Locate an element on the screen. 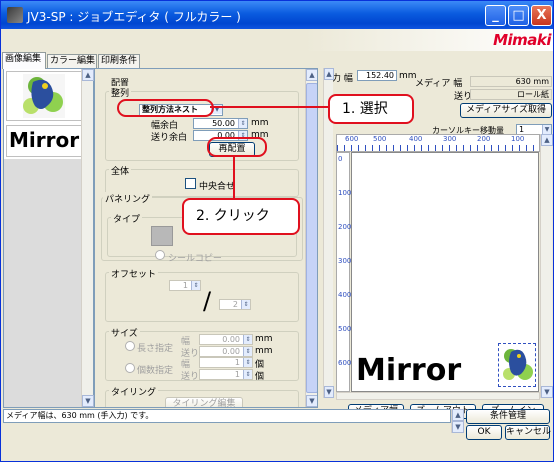 The width and height of the screenshot is (554, 467). brand-bar: Mimaki is located at coordinates (277, 40).